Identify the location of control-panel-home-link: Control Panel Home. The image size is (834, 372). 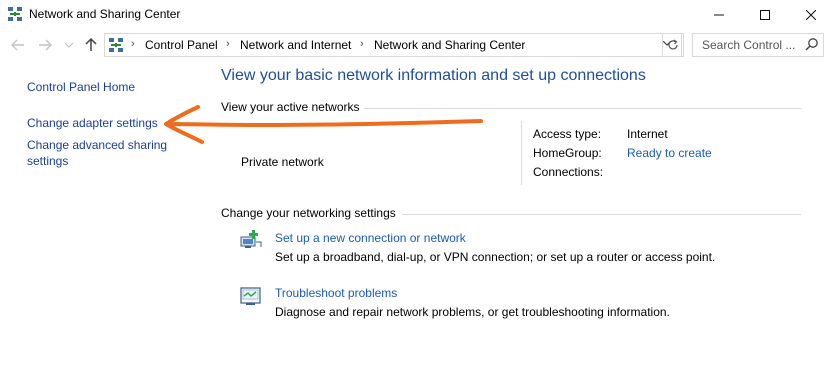
(81, 87).